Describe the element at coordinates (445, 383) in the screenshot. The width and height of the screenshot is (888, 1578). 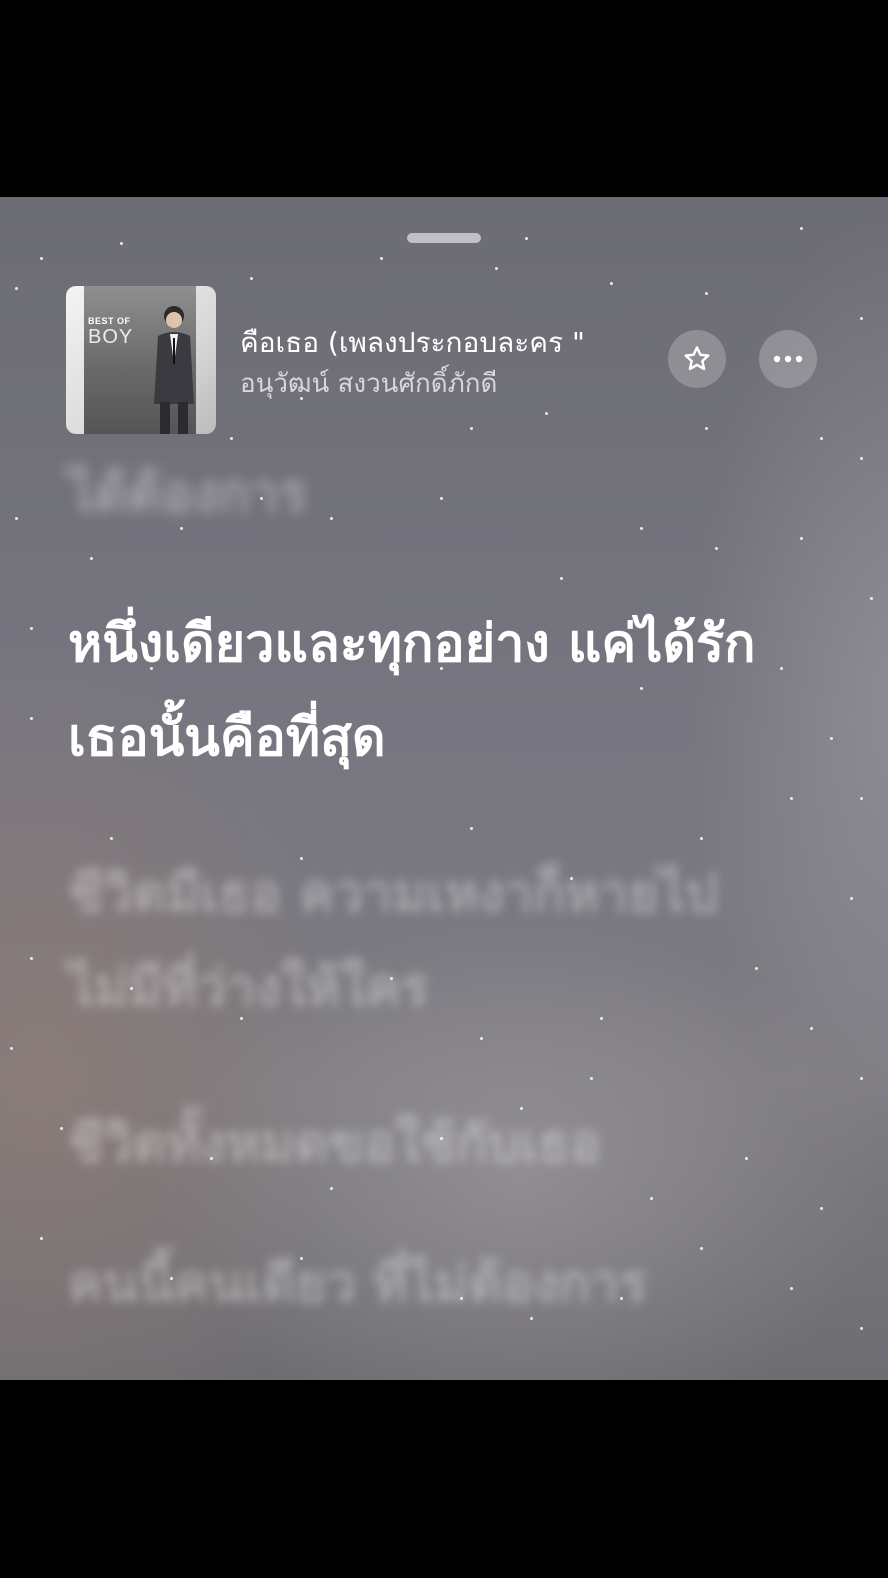
I see `artist-name: อนุวัฒน์ สงวนศักดิ์ภักดี` at that location.